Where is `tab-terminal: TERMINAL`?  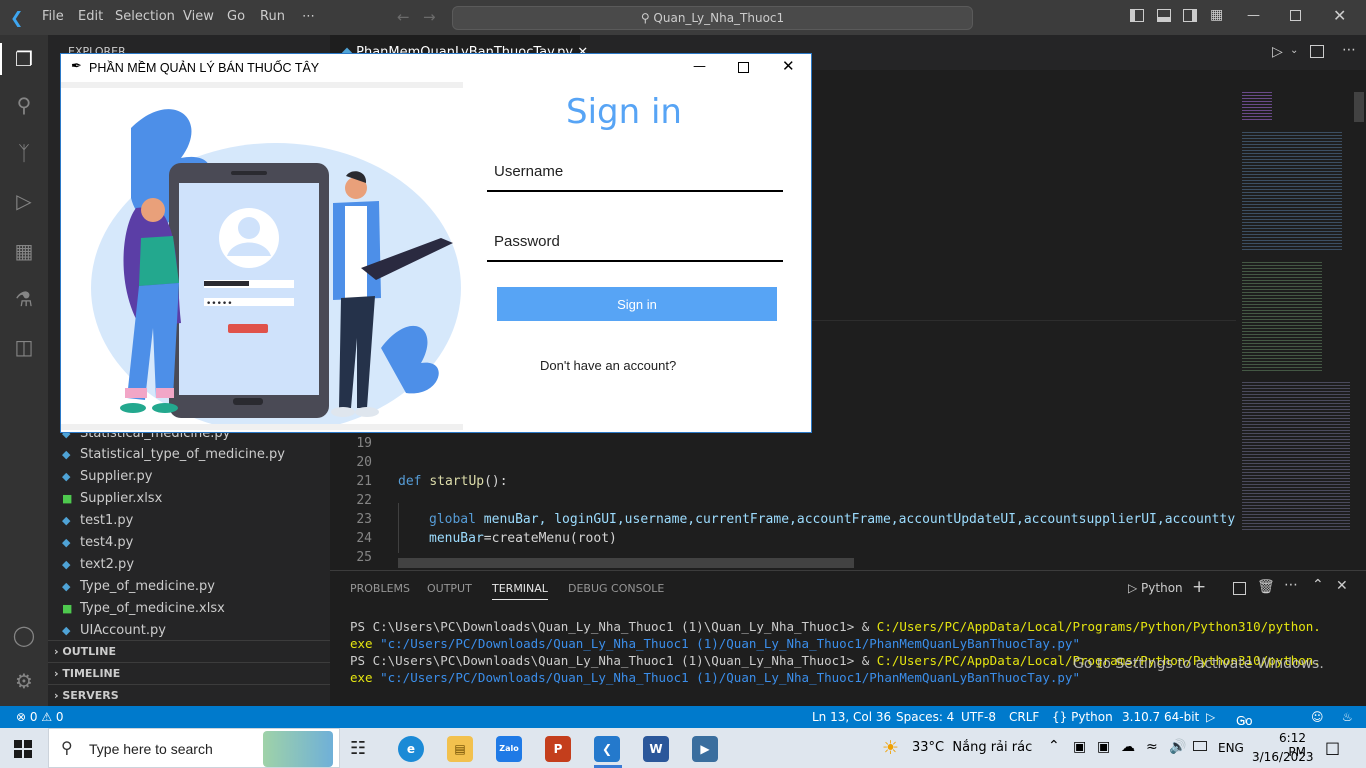 tab-terminal: TERMINAL is located at coordinates (520, 591).